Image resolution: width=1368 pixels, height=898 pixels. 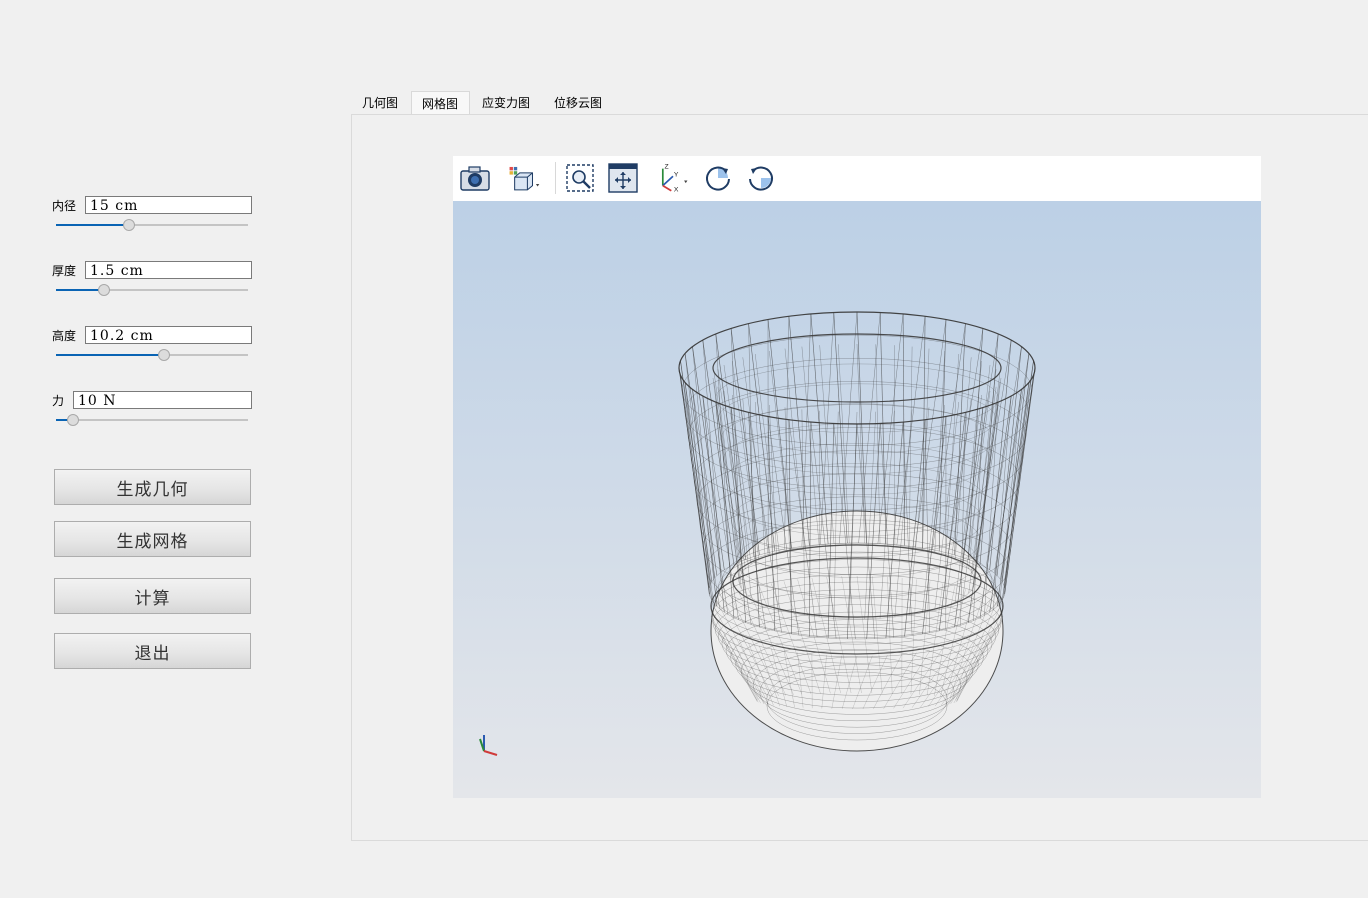 I want to click on generate-geometry-button: 生成几何, so click(x=152, y=487).